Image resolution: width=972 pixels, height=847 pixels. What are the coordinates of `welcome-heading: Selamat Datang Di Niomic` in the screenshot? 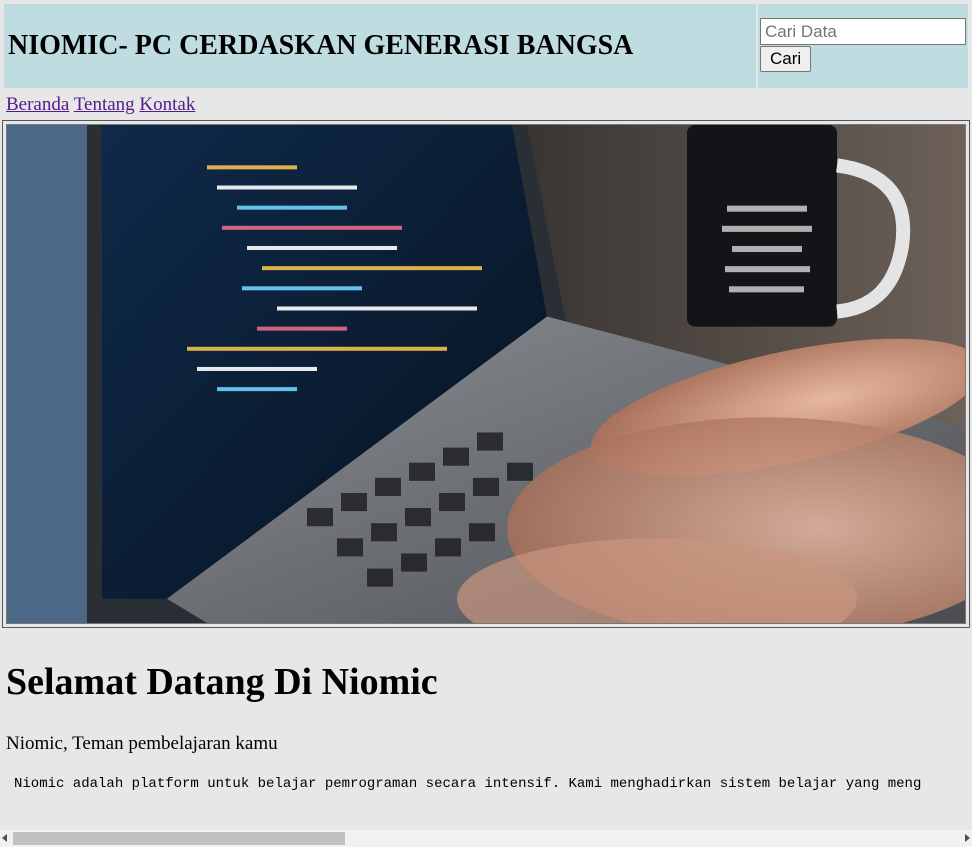 It's located at (222, 682).